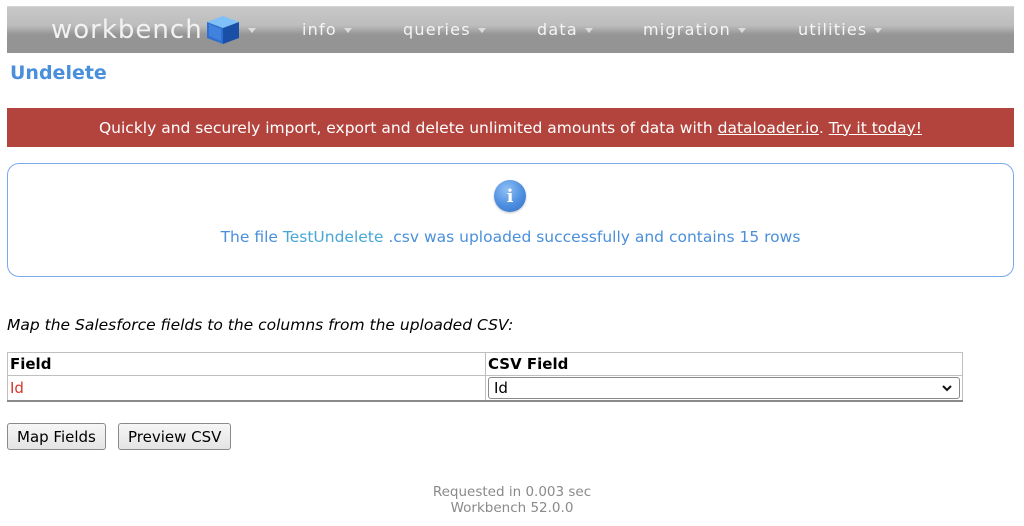 This screenshot has width=1024, height=526. I want to click on footer-version: Workbench 52.0.0, so click(512, 508).